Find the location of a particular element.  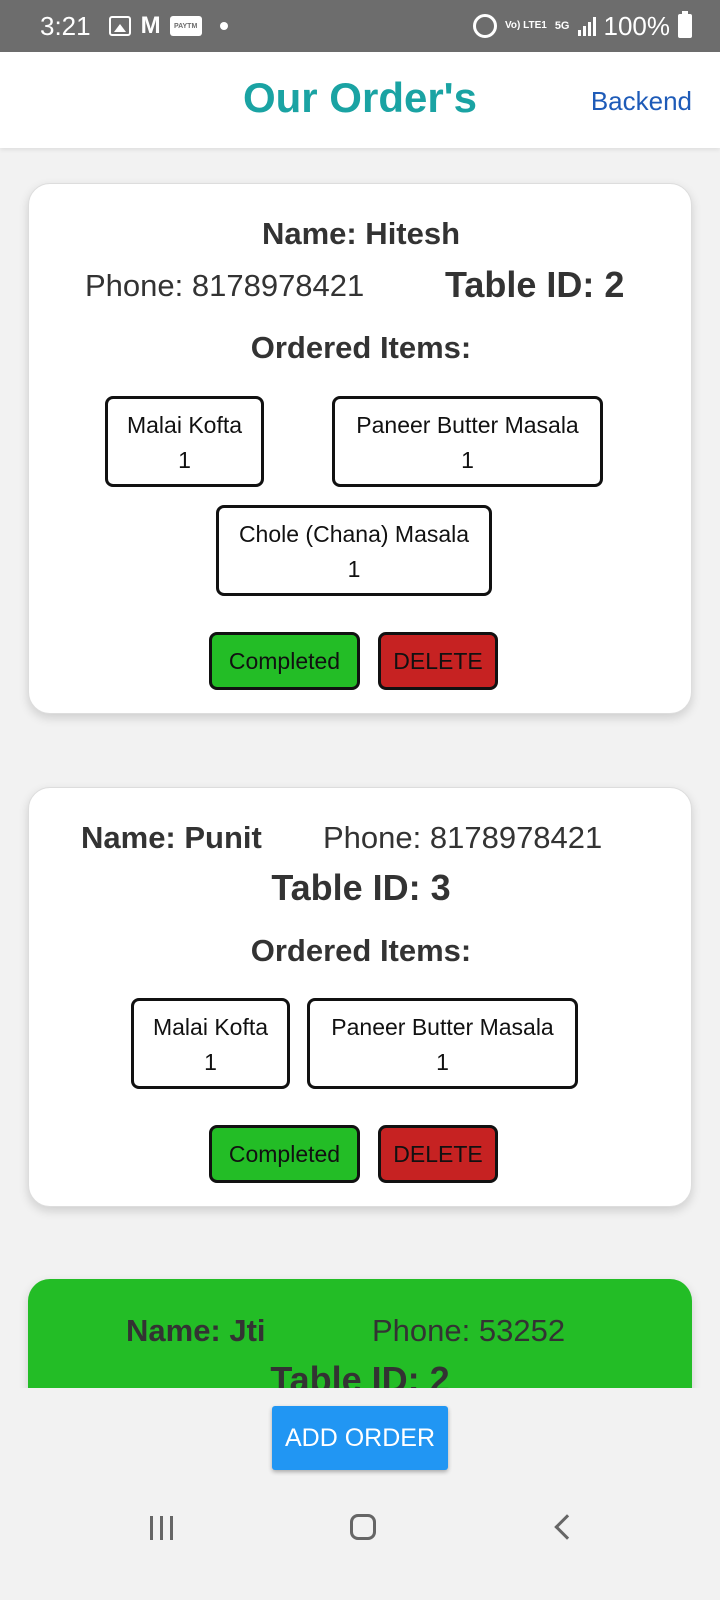

signal-icon is located at coordinates (586, 26).